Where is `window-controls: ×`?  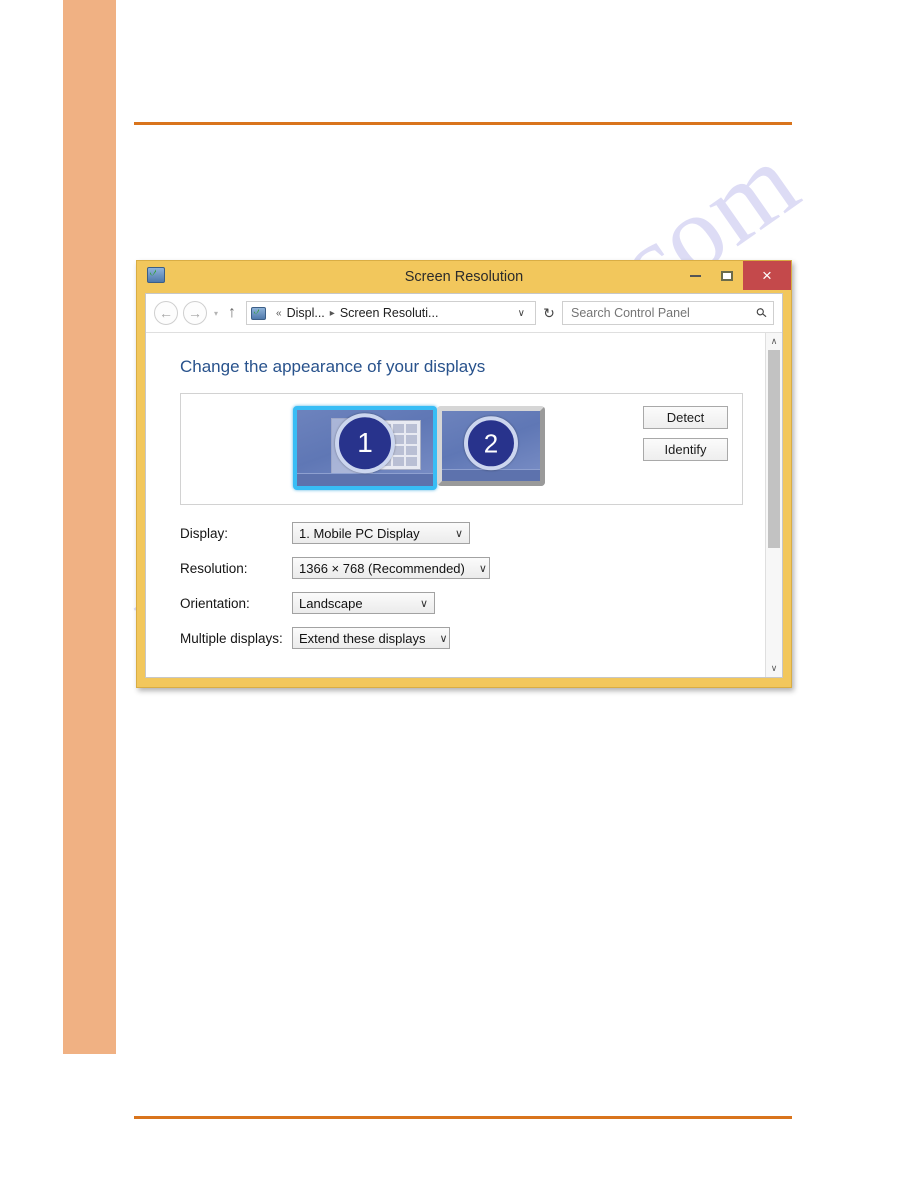
window-controls: × is located at coordinates (735, 275).